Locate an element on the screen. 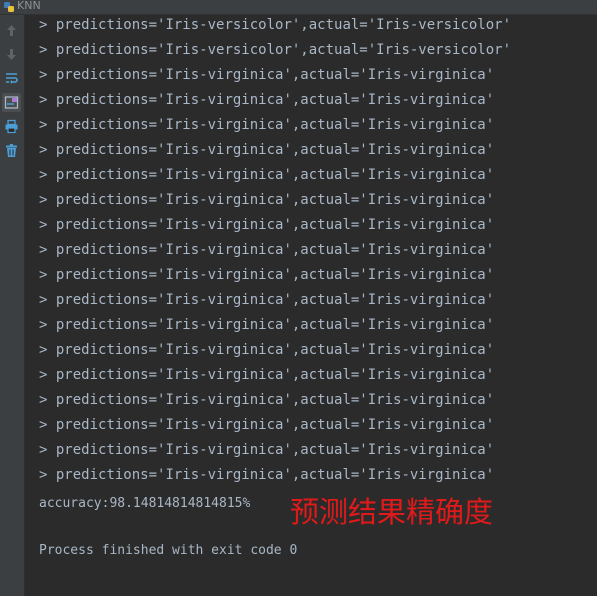 The image size is (597, 596). trash-icon is located at coordinates (11, 150).